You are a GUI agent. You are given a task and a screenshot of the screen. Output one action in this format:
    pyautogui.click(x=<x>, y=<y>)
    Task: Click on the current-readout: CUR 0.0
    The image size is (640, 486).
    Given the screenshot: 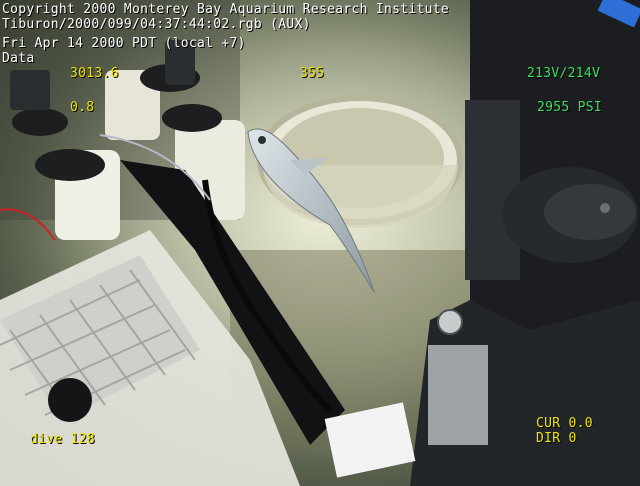 What is the action you would take?
    pyautogui.click(x=564, y=423)
    